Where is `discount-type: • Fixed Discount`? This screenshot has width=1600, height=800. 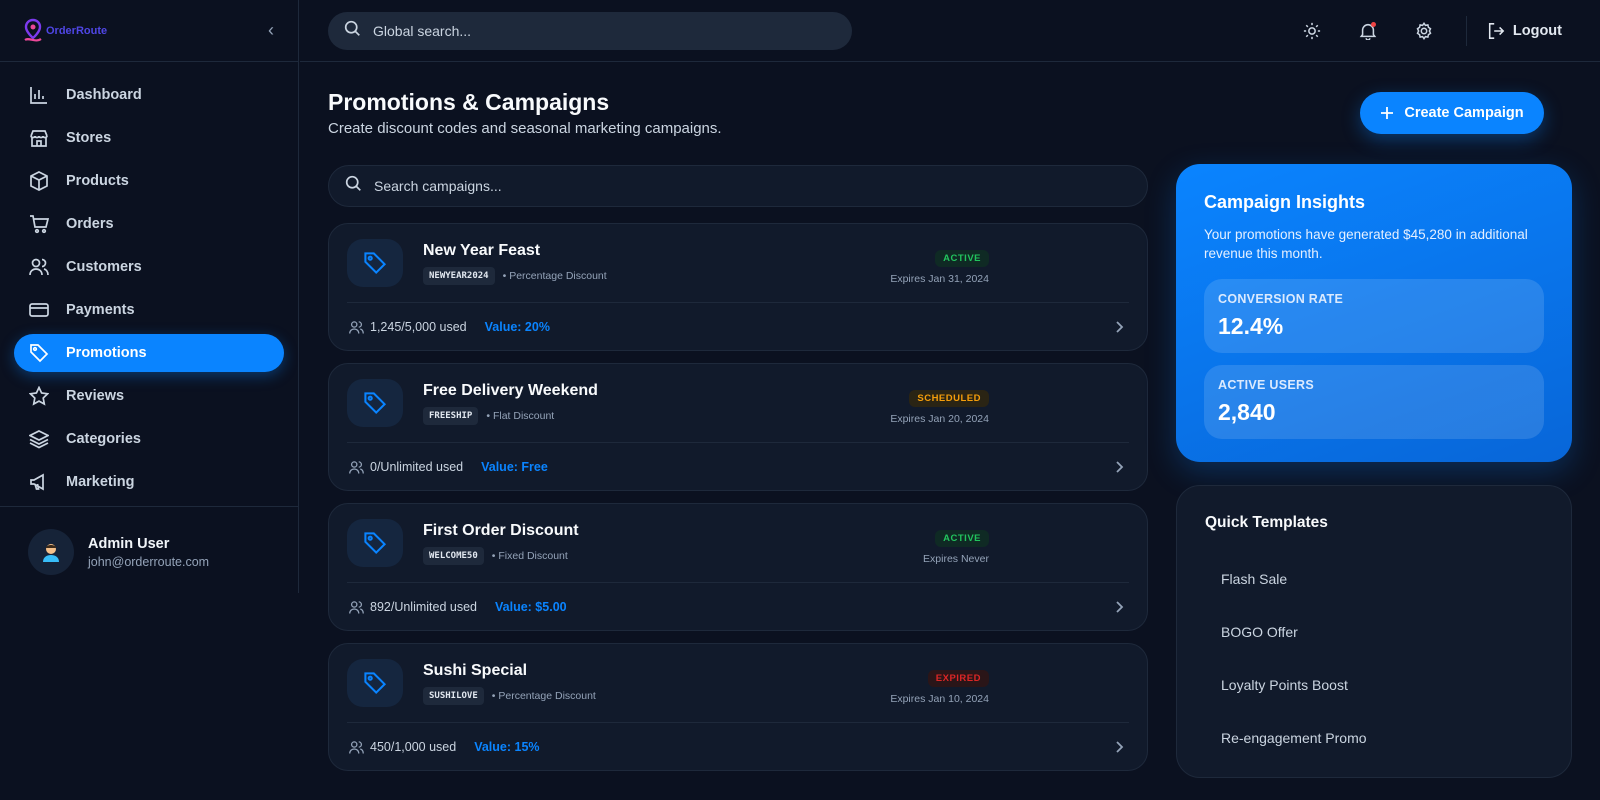 discount-type: • Fixed Discount is located at coordinates (529, 555).